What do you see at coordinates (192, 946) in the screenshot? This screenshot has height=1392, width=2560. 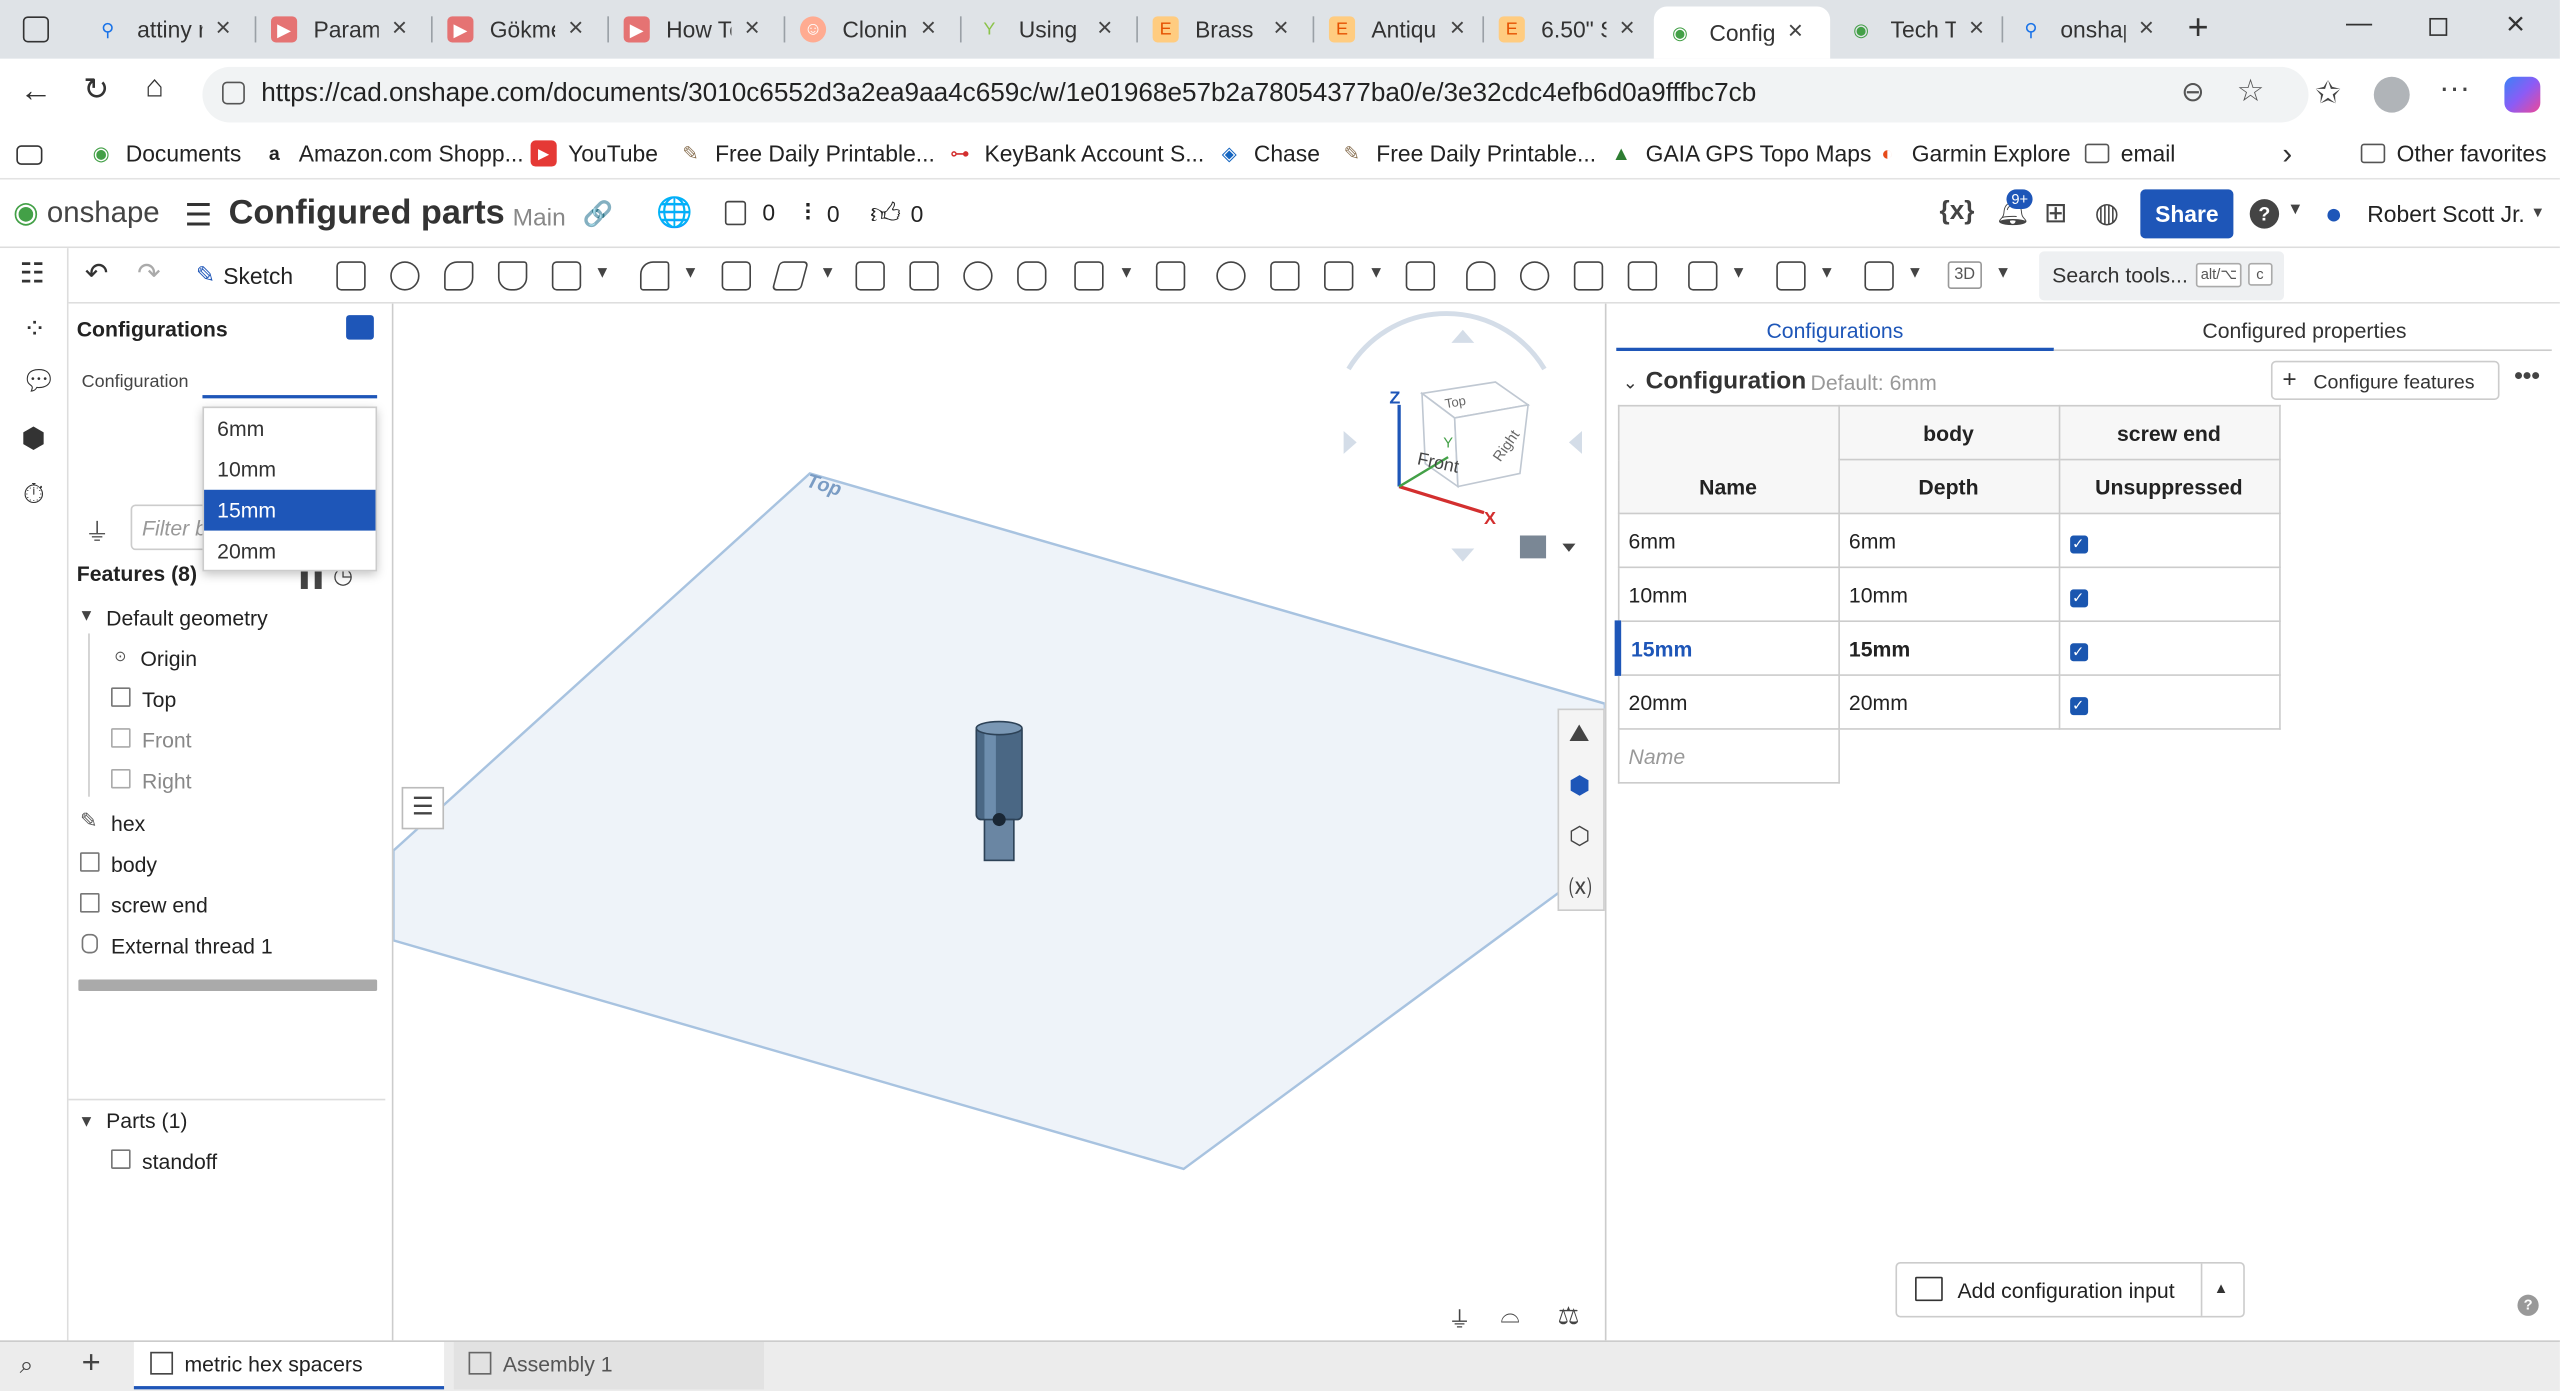 I see `feature-external-thread: External thread 1` at bounding box center [192, 946].